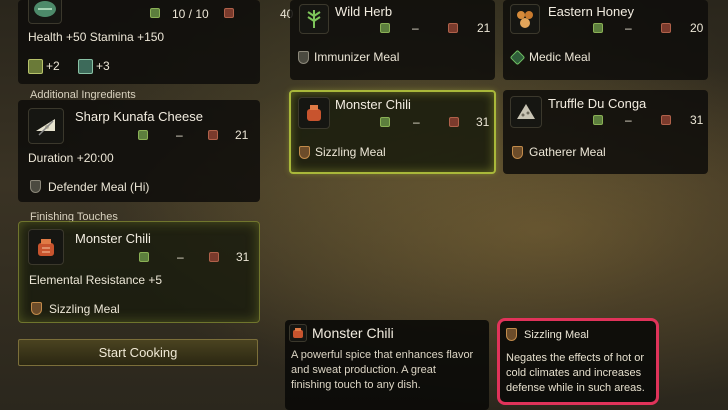 The height and width of the screenshot is (410, 728). I want to click on detail-name: Monster Chili, so click(353, 333).